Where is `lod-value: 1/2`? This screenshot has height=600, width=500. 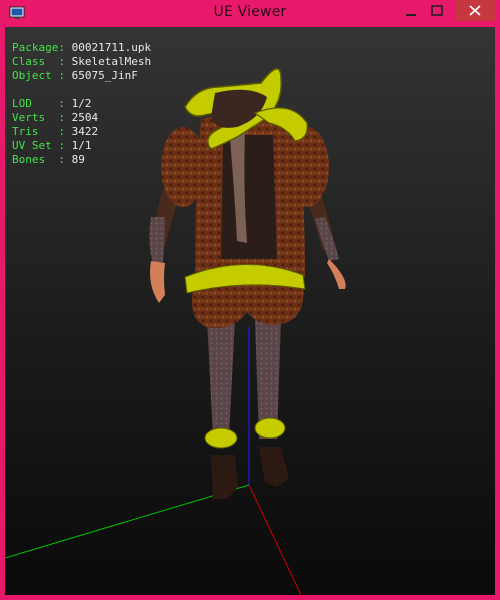
lod-value: 1/2 is located at coordinates (81, 103).